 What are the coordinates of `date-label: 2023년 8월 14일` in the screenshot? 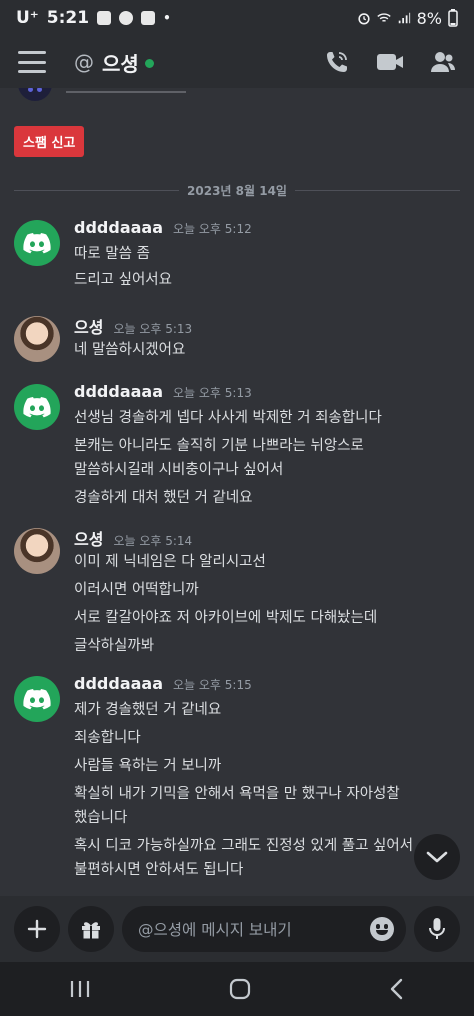 It's located at (237, 190).